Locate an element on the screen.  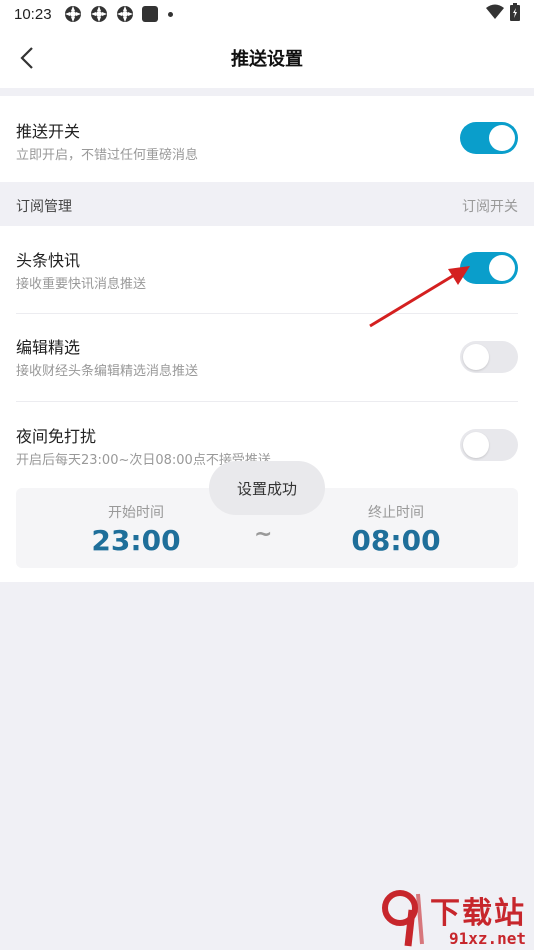
subscription-header-switch-label: 订阅开关 is located at coordinates (490, 207).